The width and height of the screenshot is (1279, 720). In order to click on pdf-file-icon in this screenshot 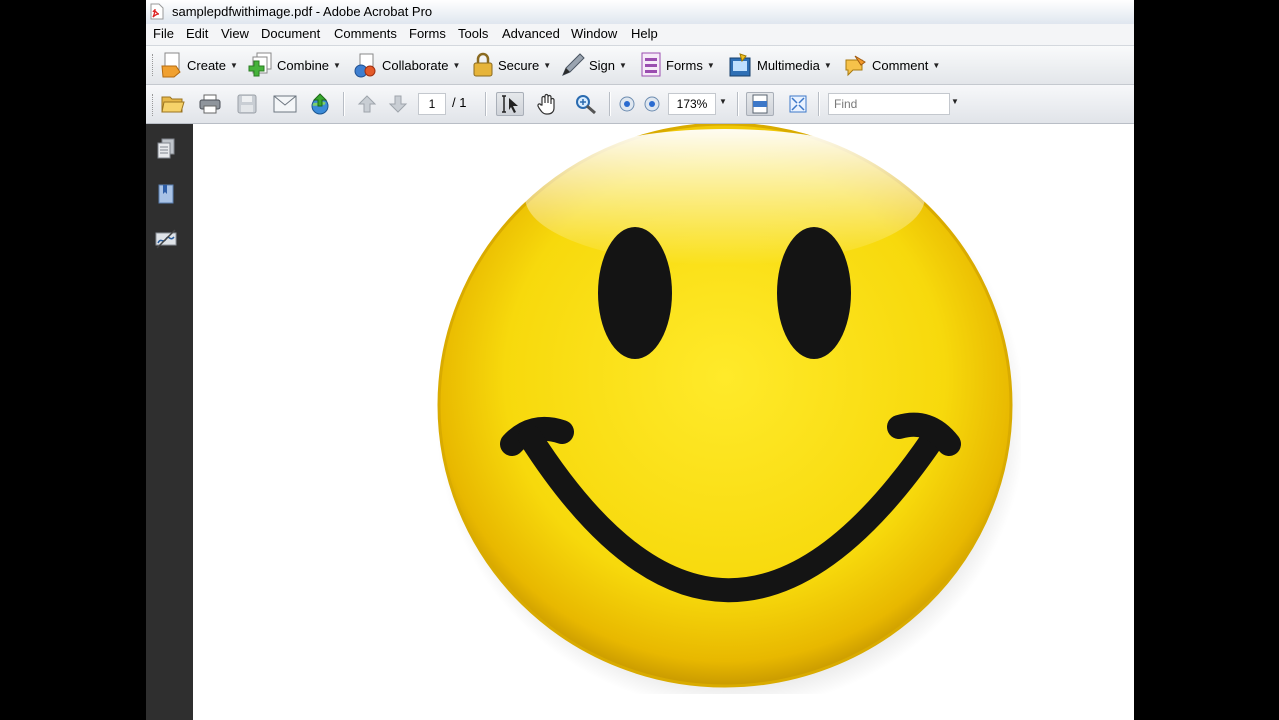, I will do `click(157, 11)`.